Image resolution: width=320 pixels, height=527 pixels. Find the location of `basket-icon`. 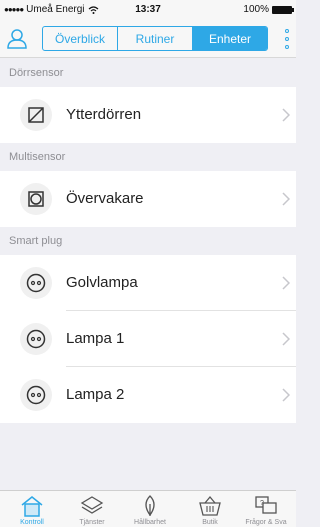

basket-icon is located at coordinates (210, 505).